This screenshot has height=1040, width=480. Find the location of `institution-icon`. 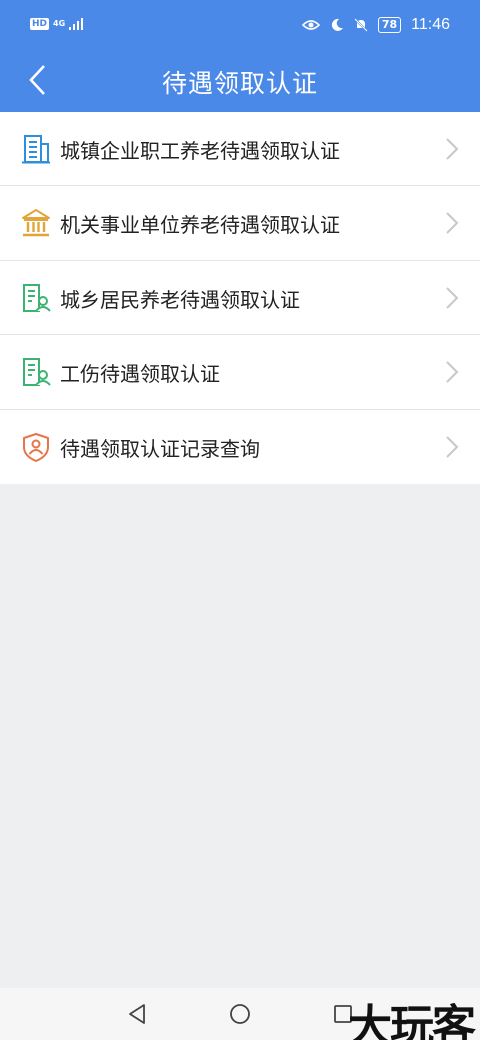

institution-icon is located at coordinates (36, 223).